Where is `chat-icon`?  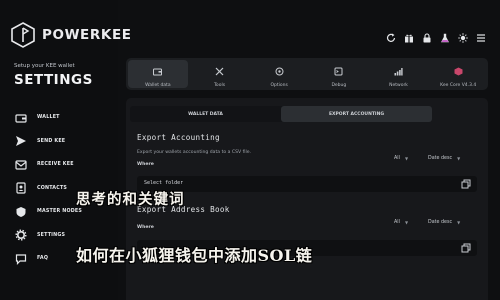 chat-icon is located at coordinates (21, 259).